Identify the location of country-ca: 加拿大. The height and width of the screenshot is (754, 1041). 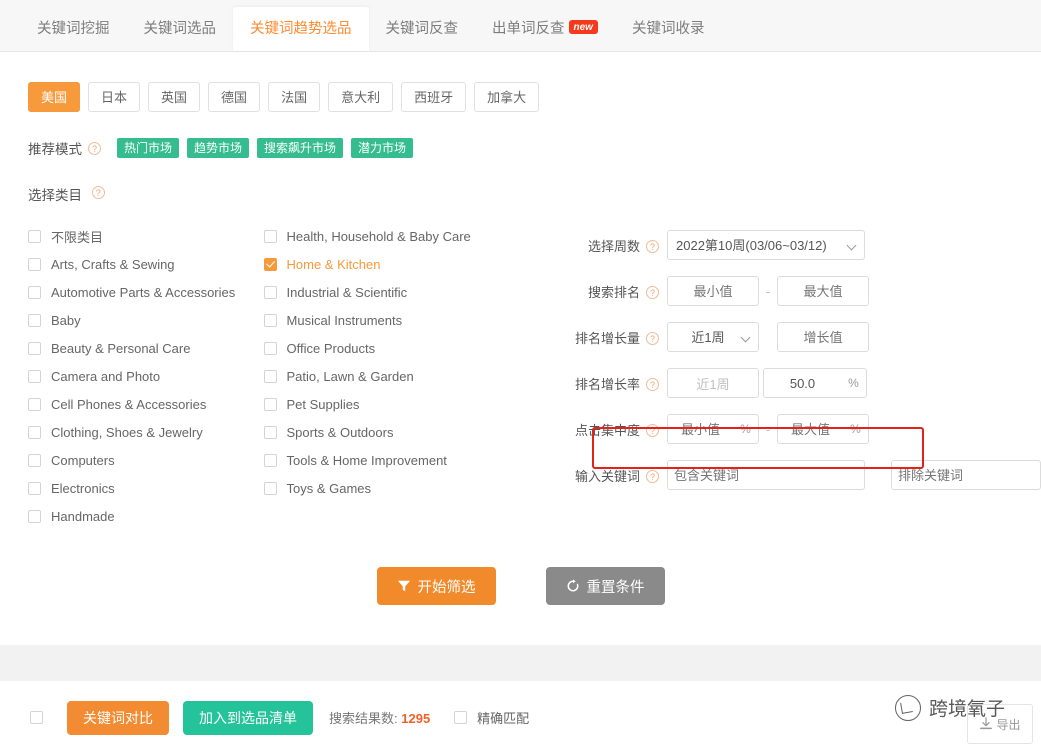
(507, 97).